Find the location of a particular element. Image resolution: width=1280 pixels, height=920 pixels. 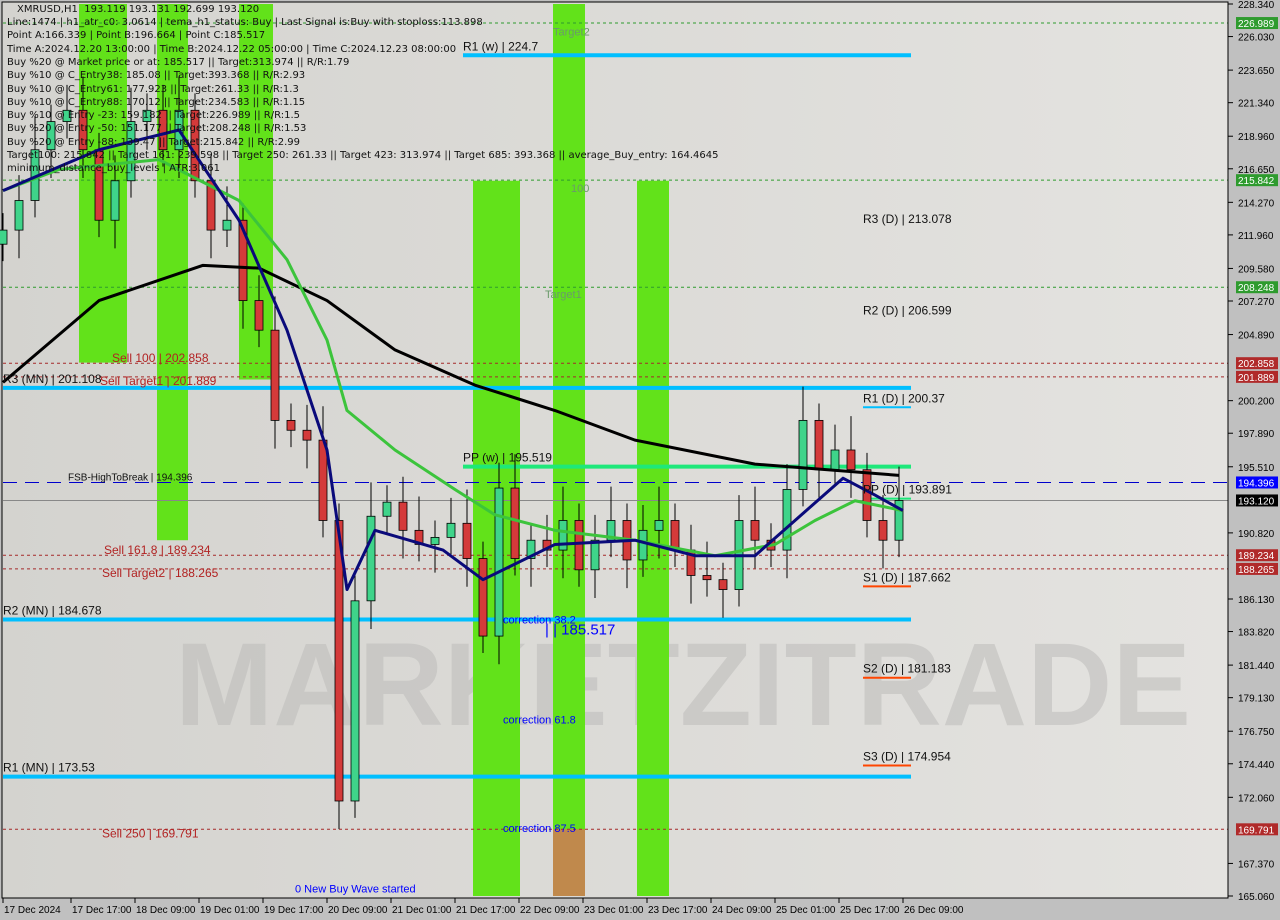

y-tick-label: 207.270 is located at coordinates (1256, 302).